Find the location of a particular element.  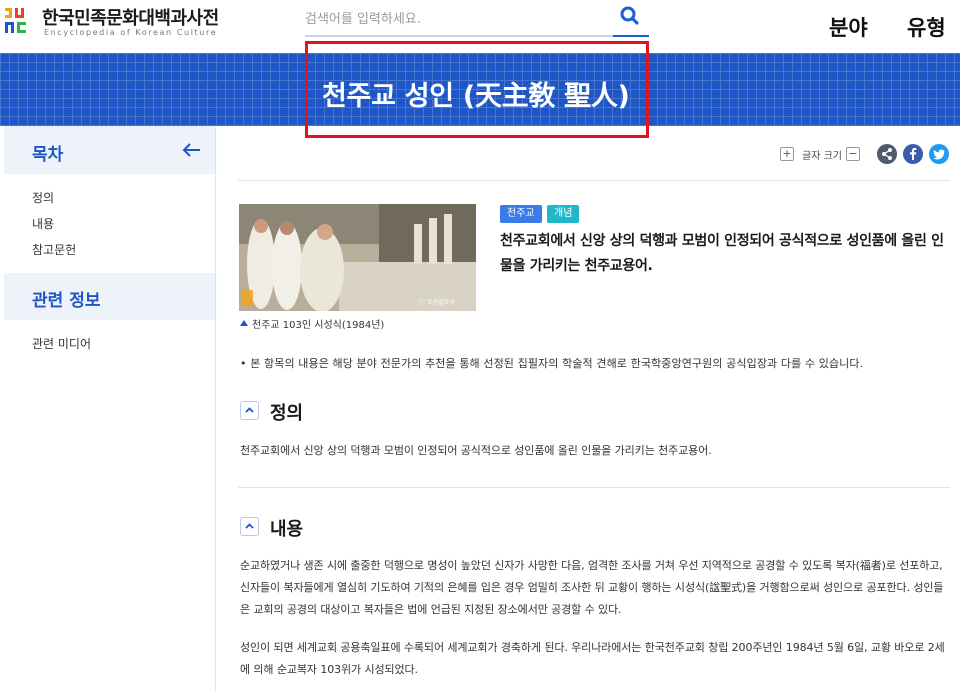

nav-type: 유형 is located at coordinates (926, 27).